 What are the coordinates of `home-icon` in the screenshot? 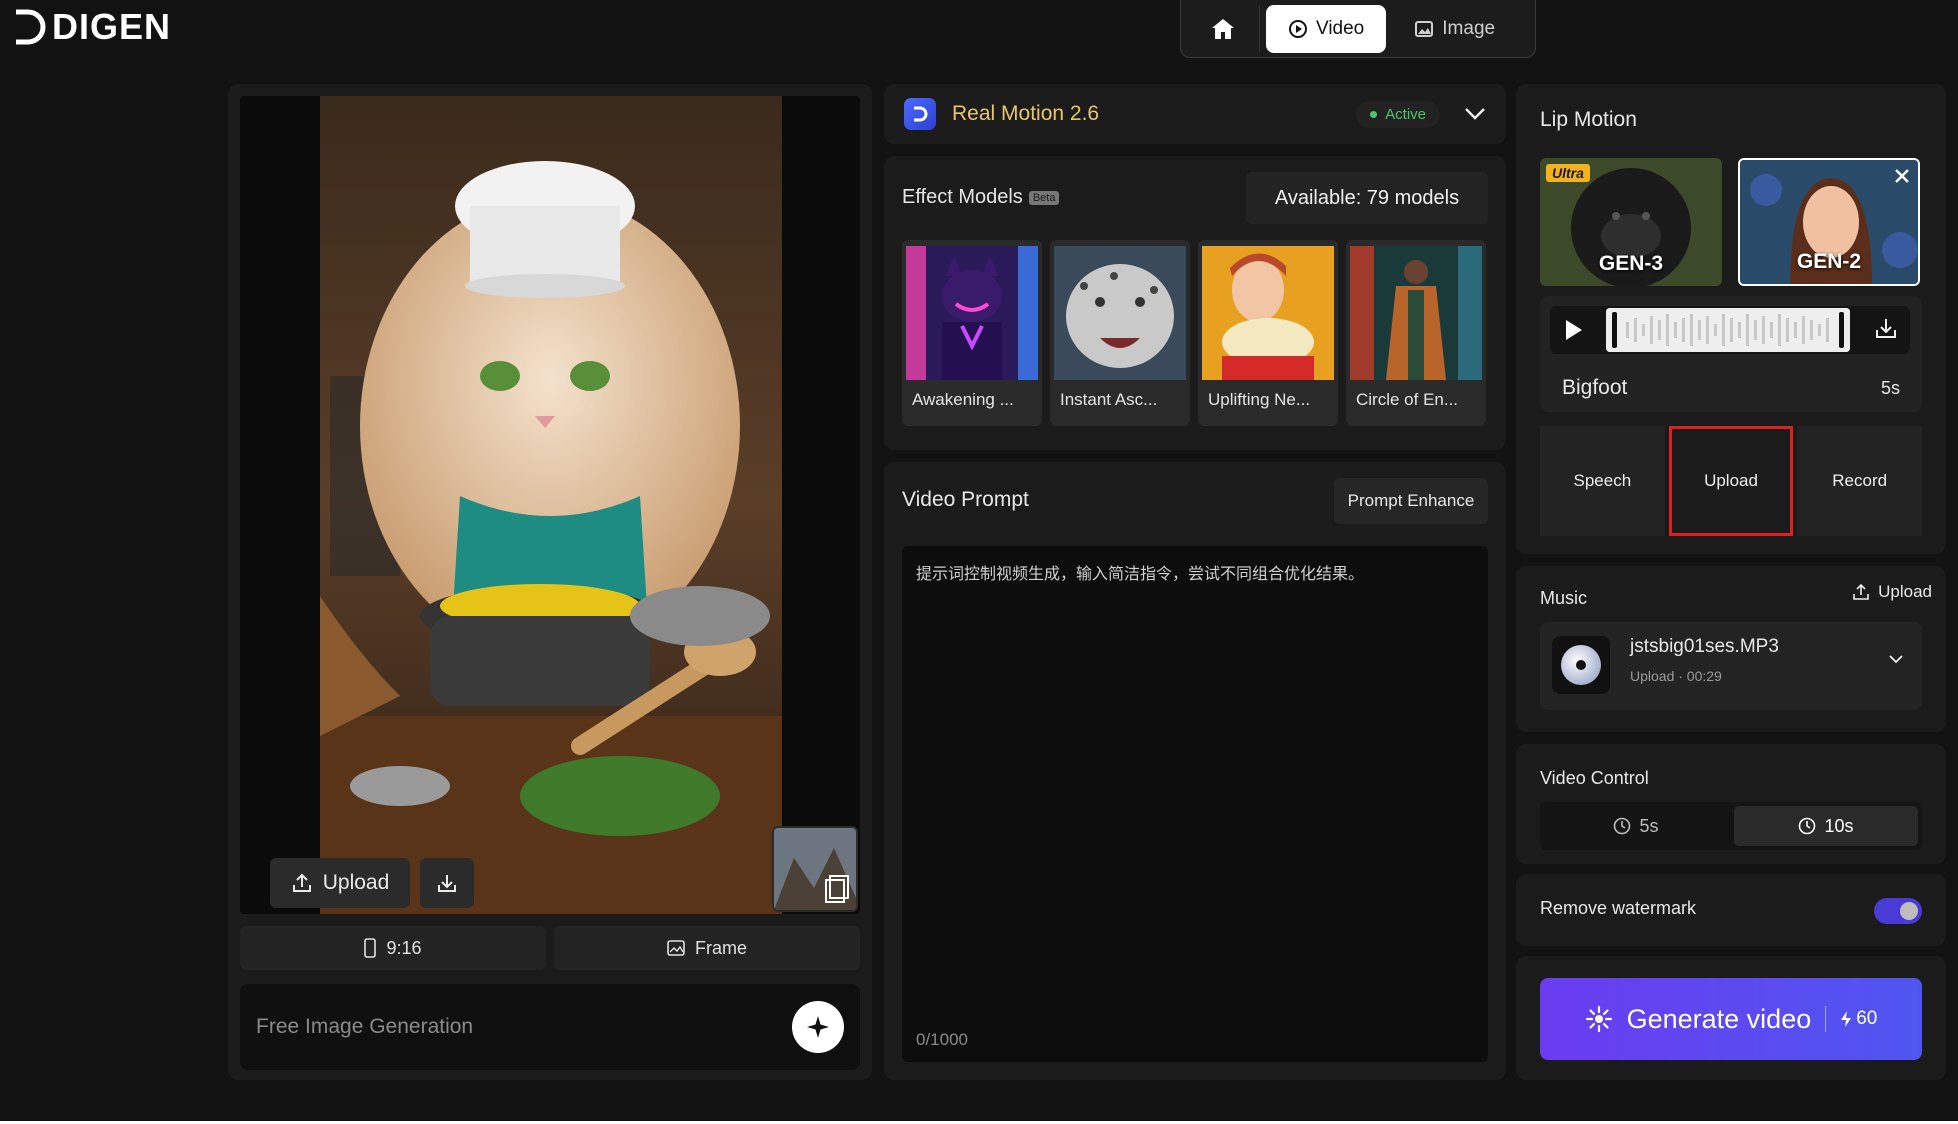 It's located at (1223, 28).